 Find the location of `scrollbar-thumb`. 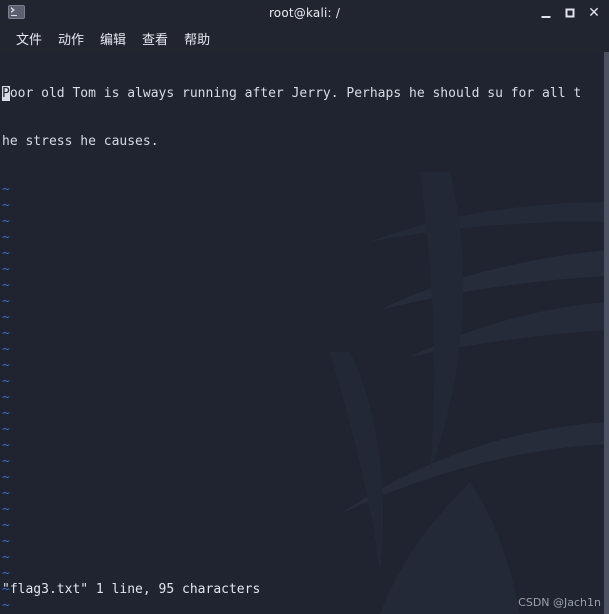

scrollbar-thumb is located at coordinates (606, 333).